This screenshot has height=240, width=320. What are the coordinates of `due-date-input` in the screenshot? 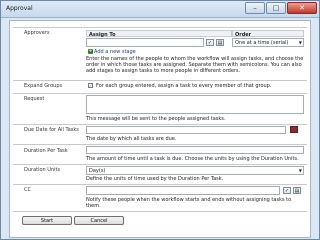 It's located at (186, 130).